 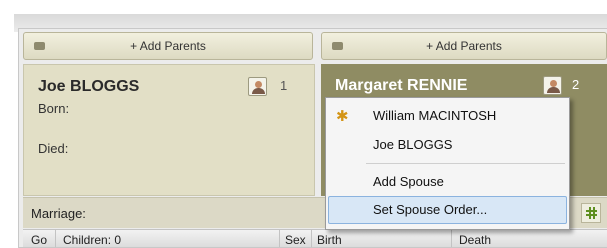 I want to click on children-table-header: Go Children: 0 Sex Birth Death, so click(x=315, y=238).